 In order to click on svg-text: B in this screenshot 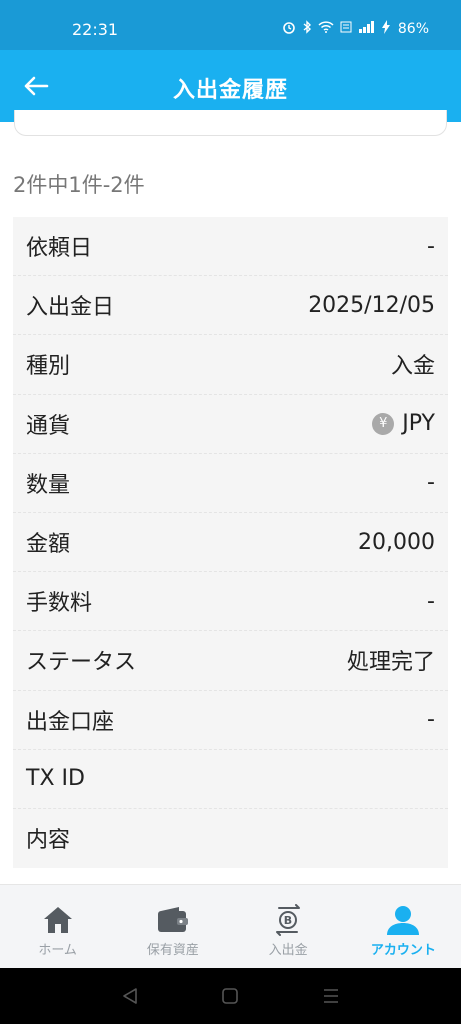, I will do `click(288, 920)`.